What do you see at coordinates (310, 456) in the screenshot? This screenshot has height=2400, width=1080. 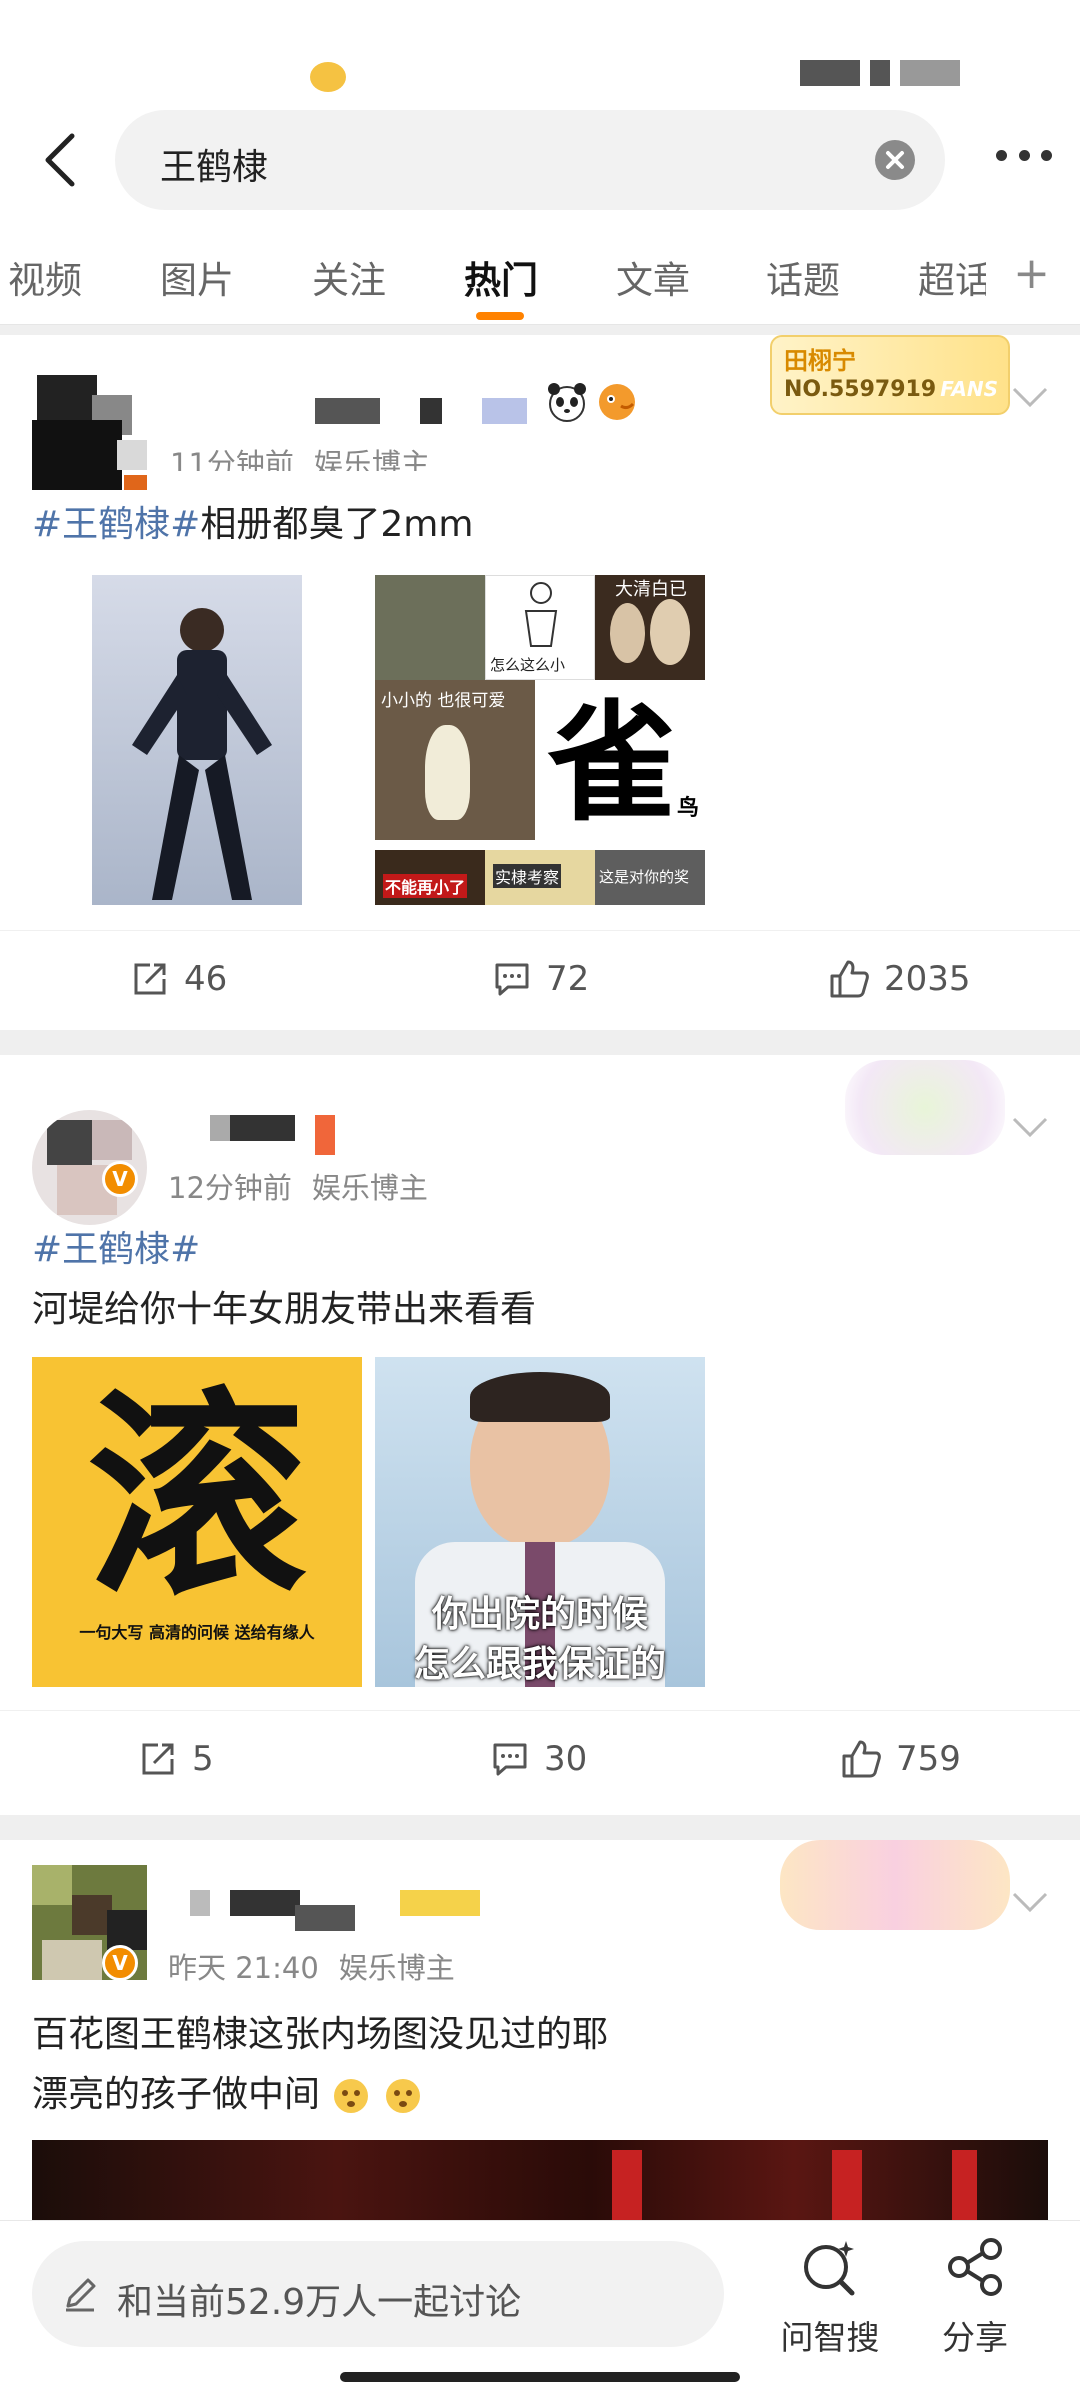 I see `post-meta: 11分钟前 娱乐博主` at bounding box center [310, 456].